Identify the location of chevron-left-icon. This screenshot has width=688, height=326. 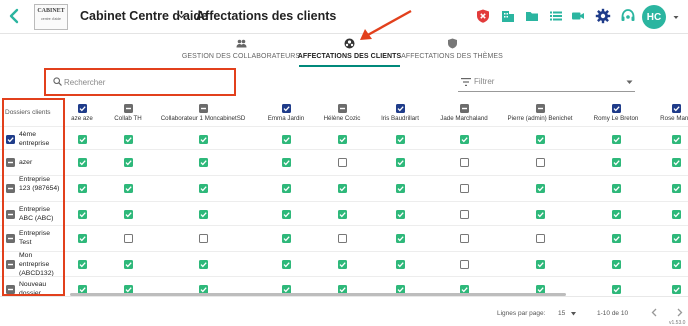
(654, 312).